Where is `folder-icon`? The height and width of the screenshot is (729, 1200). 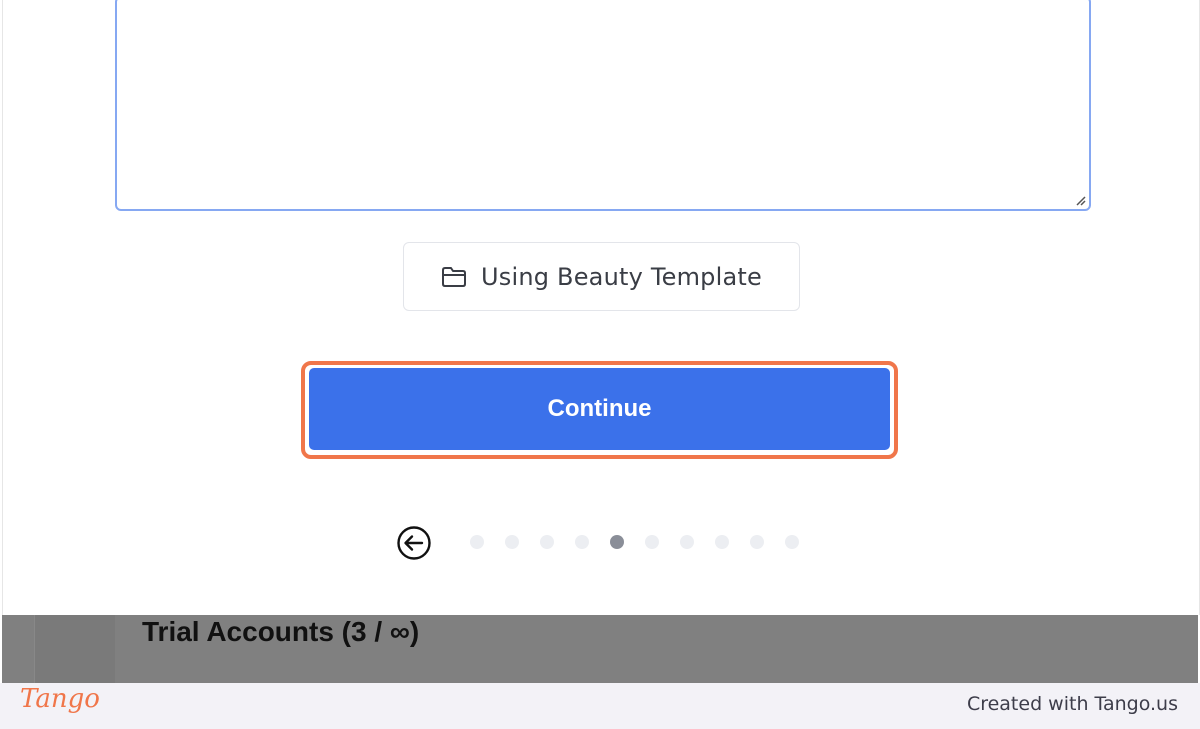
folder-icon is located at coordinates (454, 276).